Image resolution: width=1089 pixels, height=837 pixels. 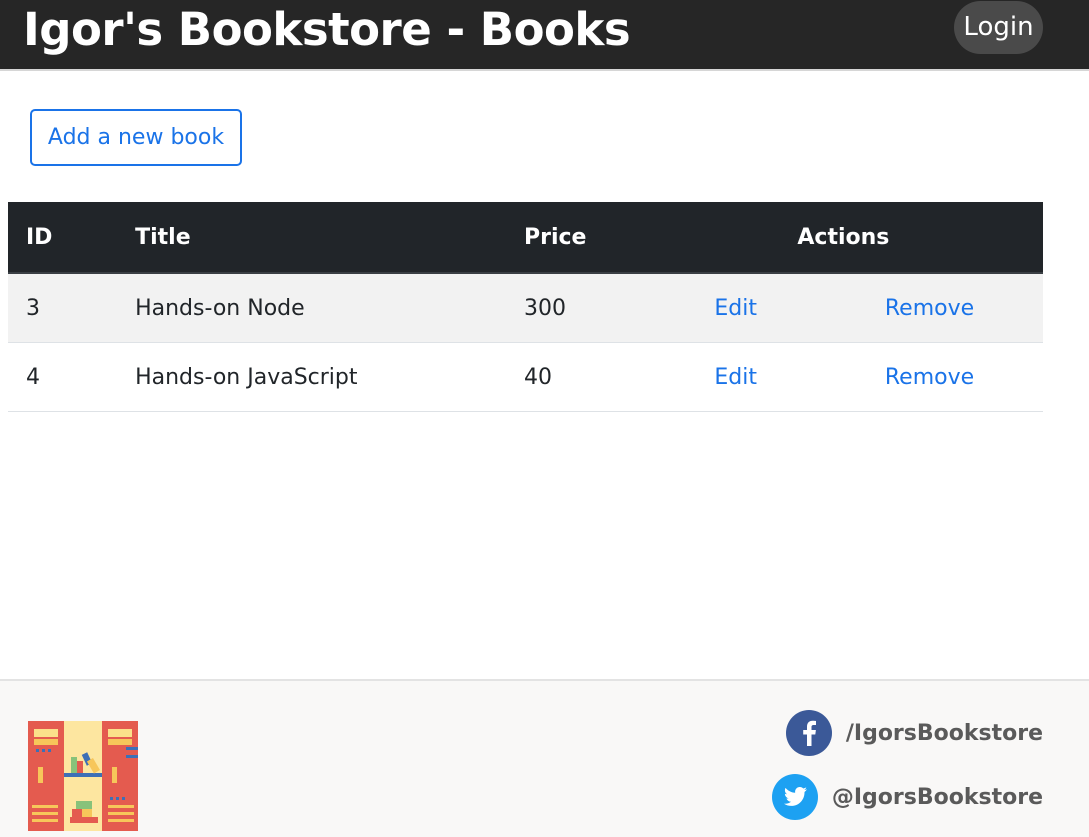 I want to click on top-navbar: Igor's Bookstore - Books Login, so click(x=544, y=35).